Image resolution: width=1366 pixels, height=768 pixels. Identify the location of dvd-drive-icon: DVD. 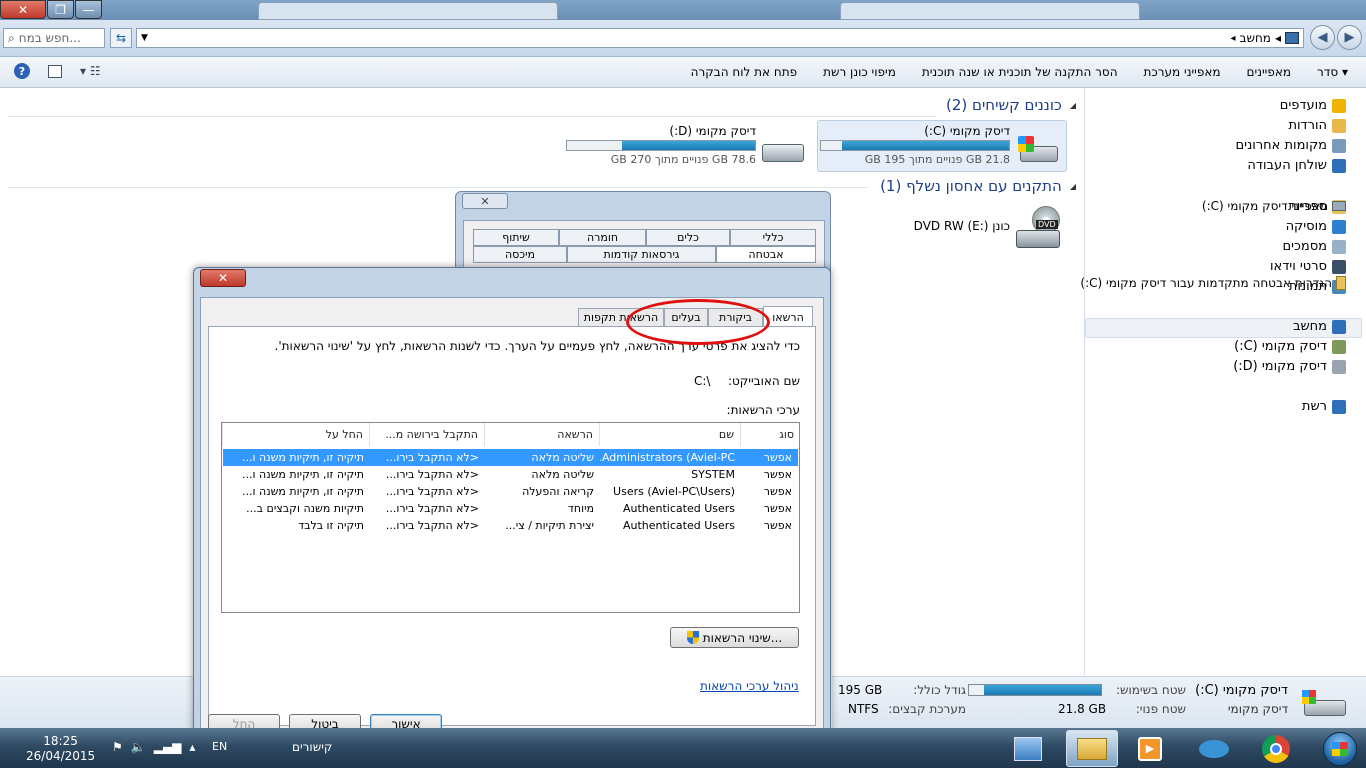
(1039, 228).